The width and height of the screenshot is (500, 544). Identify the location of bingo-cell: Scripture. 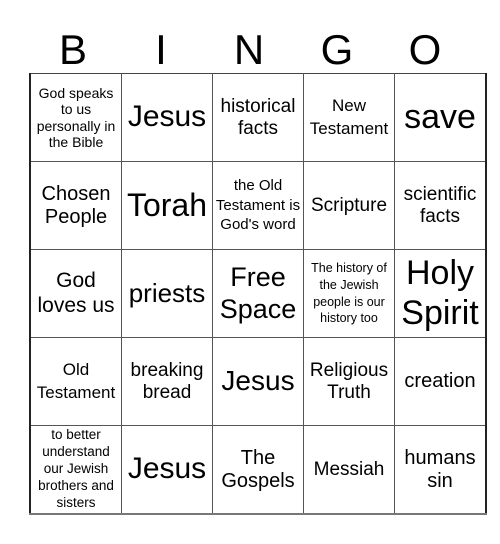
(349, 205).